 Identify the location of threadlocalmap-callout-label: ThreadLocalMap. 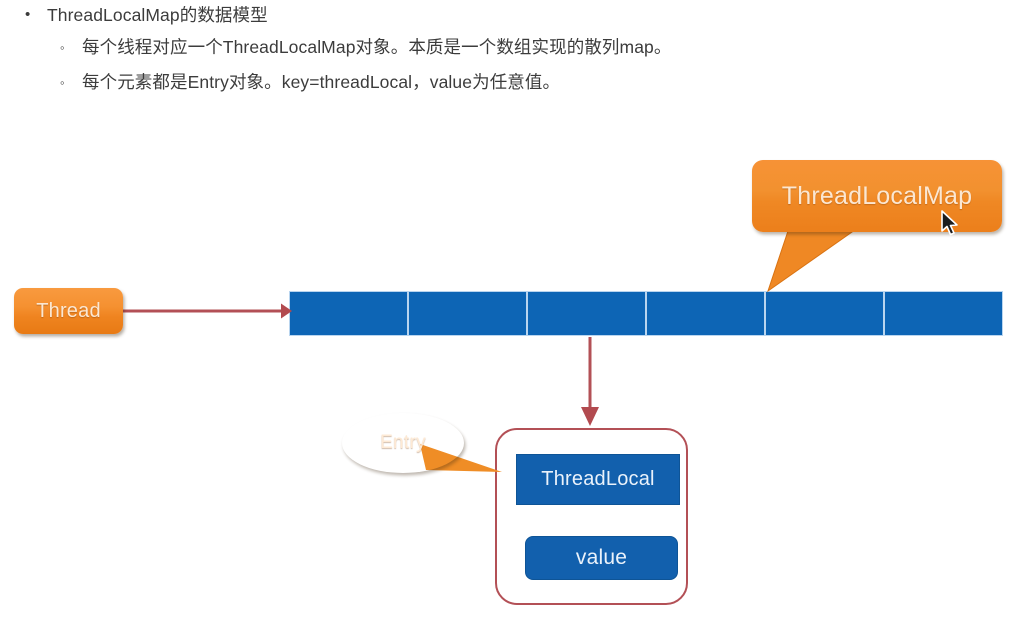
(877, 195).